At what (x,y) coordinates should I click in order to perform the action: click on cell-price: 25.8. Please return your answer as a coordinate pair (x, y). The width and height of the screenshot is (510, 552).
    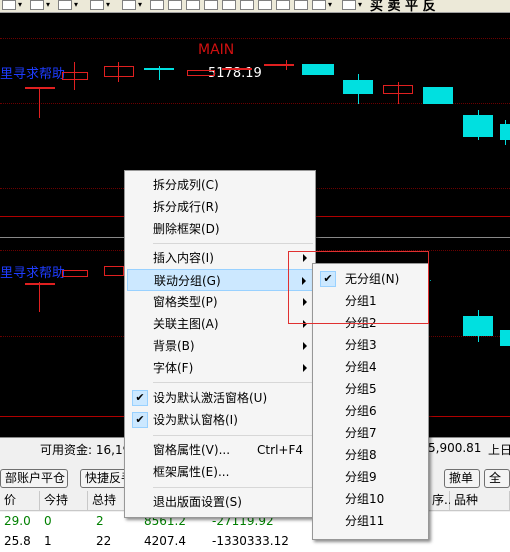
    Looking at the image, I should click on (17, 541).